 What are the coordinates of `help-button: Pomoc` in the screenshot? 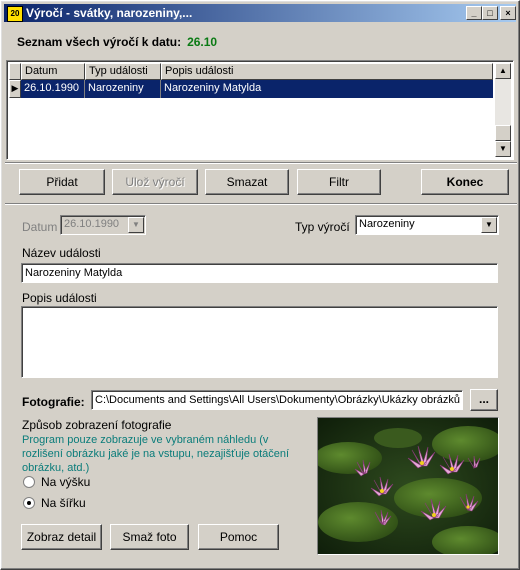 It's located at (238, 537).